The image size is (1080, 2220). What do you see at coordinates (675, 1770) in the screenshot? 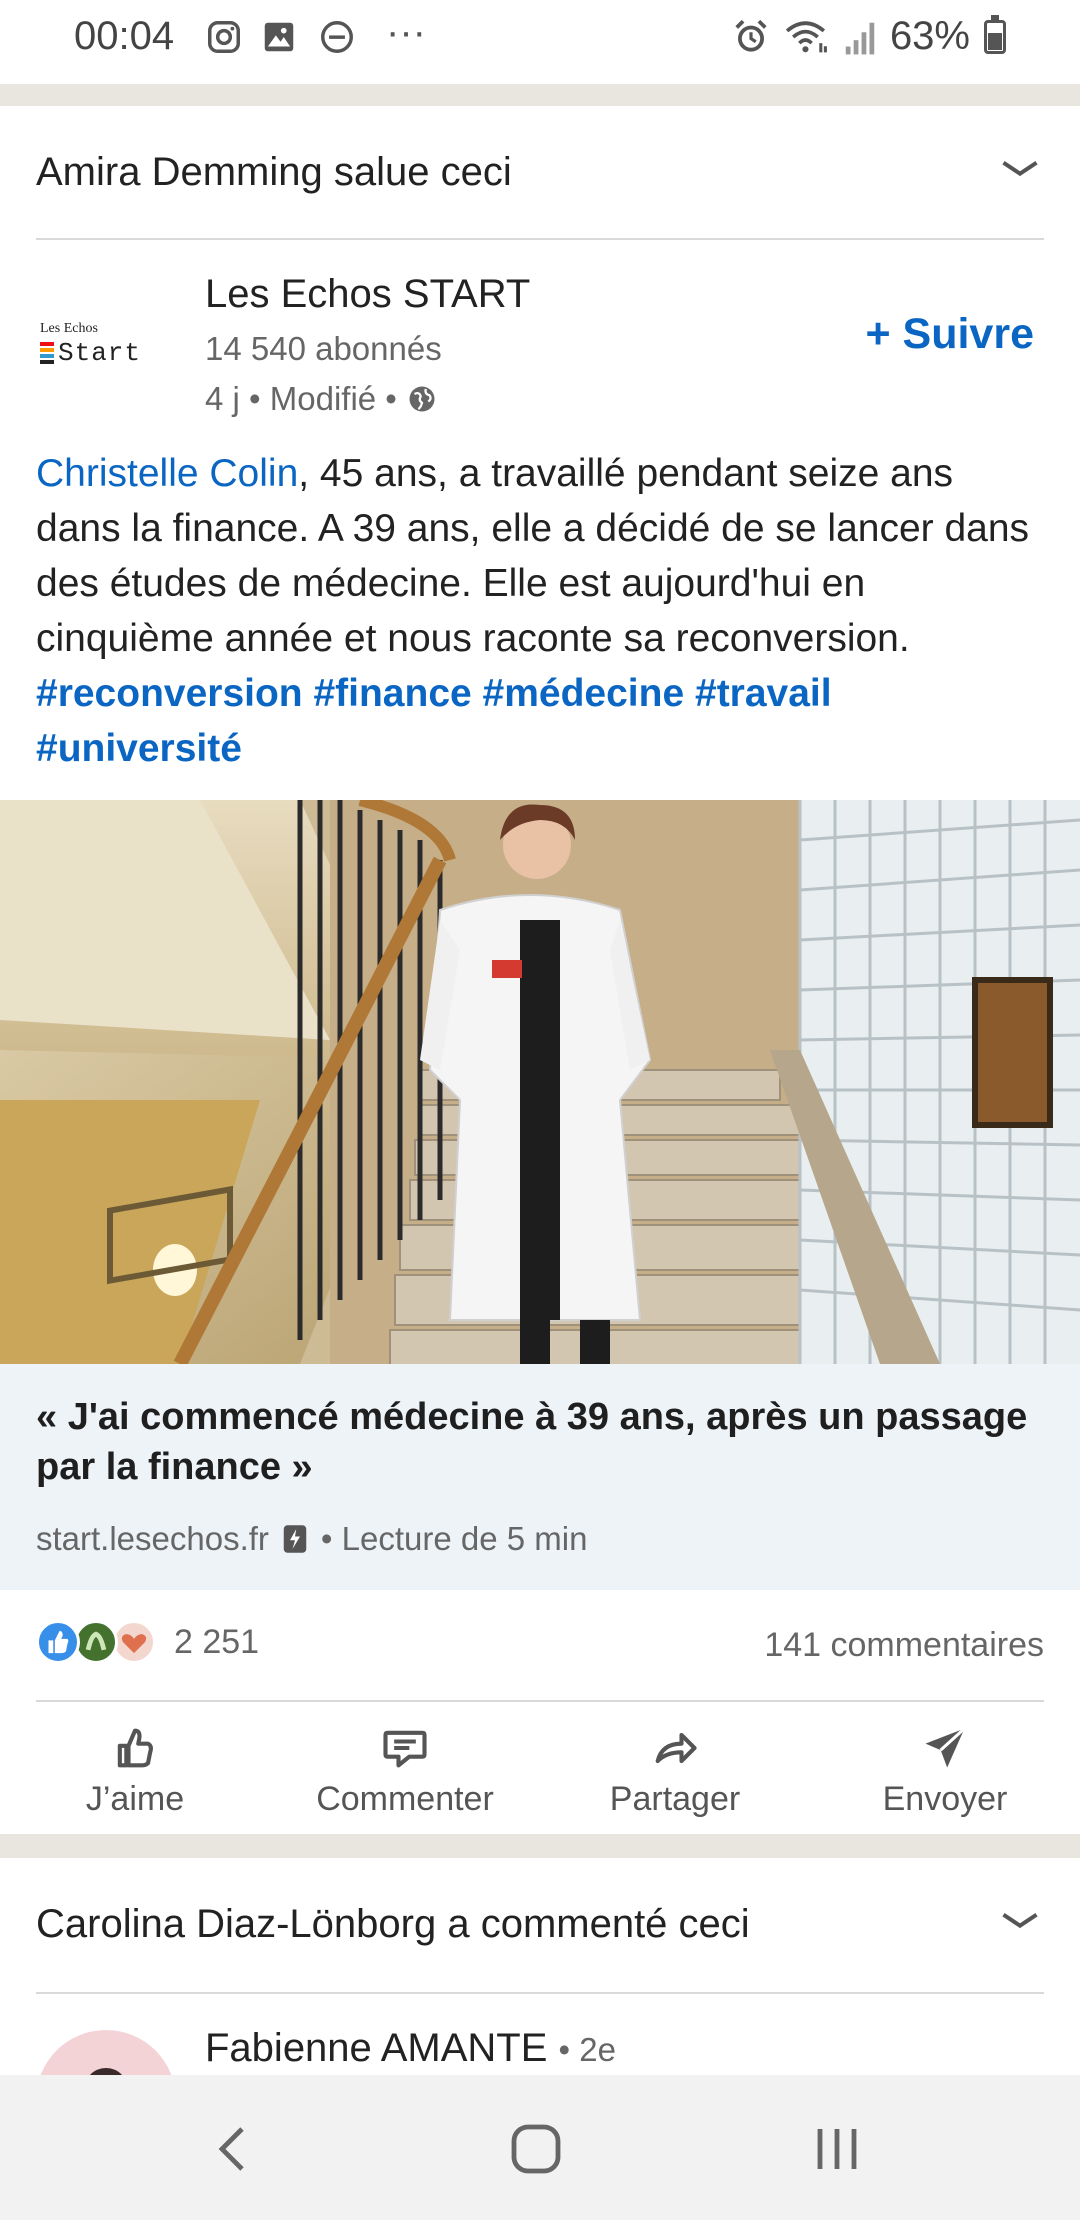
I see `share-button: Partager` at bounding box center [675, 1770].